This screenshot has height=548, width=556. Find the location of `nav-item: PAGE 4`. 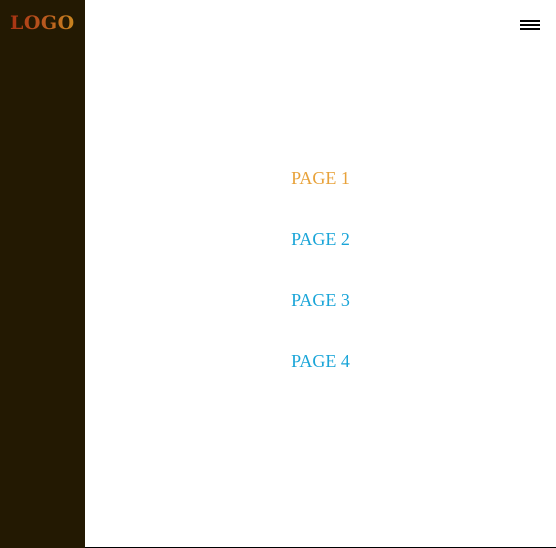

nav-item: PAGE 4 is located at coordinates (320, 378).